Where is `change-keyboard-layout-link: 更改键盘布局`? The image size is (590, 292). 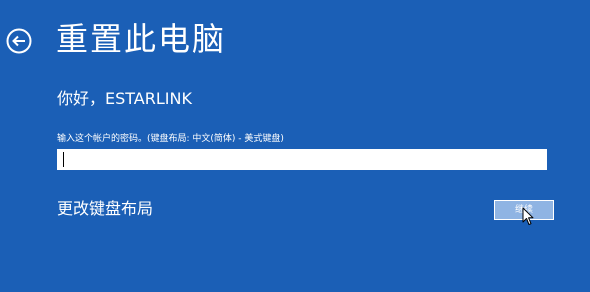
change-keyboard-layout-link: 更改键盘布局 is located at coordinates (105, 209).